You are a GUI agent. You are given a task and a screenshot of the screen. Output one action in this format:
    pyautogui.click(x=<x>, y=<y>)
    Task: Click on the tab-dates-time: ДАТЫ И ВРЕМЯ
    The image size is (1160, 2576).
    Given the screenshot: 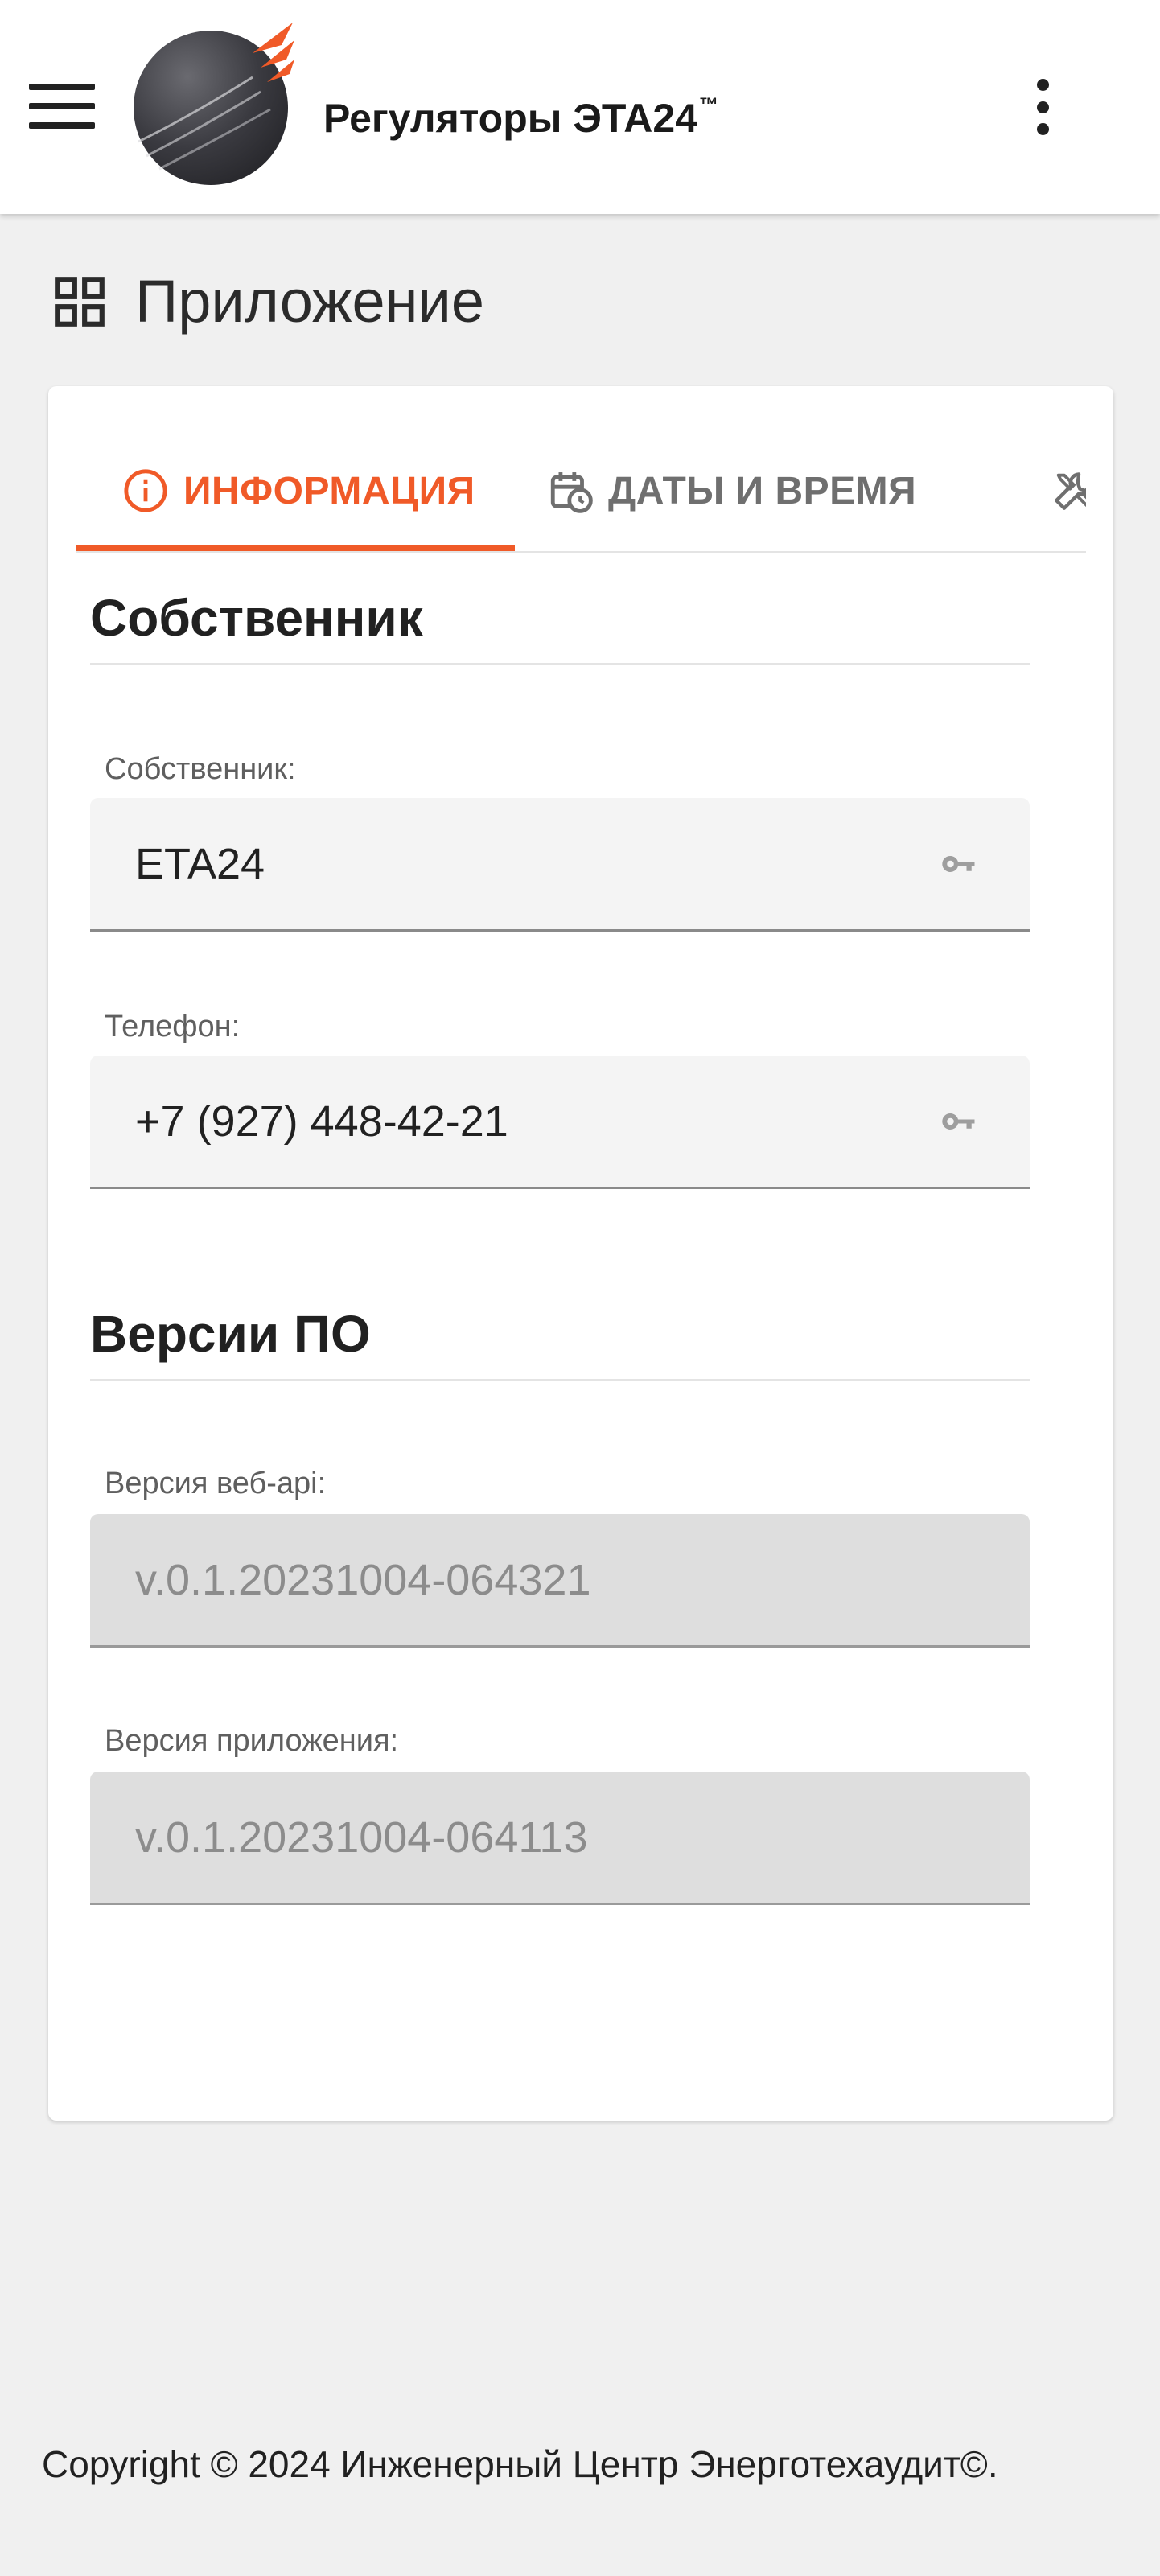 What is the action you would take?
    pyautogui.click(x=731, y=490)
    